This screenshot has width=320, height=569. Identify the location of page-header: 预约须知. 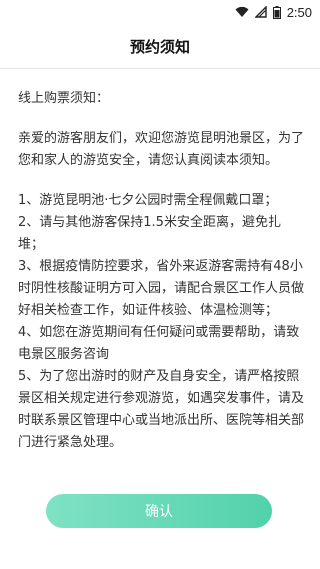
(160, 46).